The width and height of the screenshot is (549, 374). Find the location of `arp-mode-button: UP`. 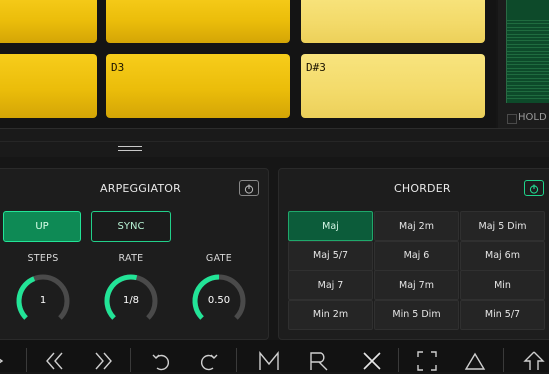

arp-mode-button: UP is located at coordinates (42, 226).